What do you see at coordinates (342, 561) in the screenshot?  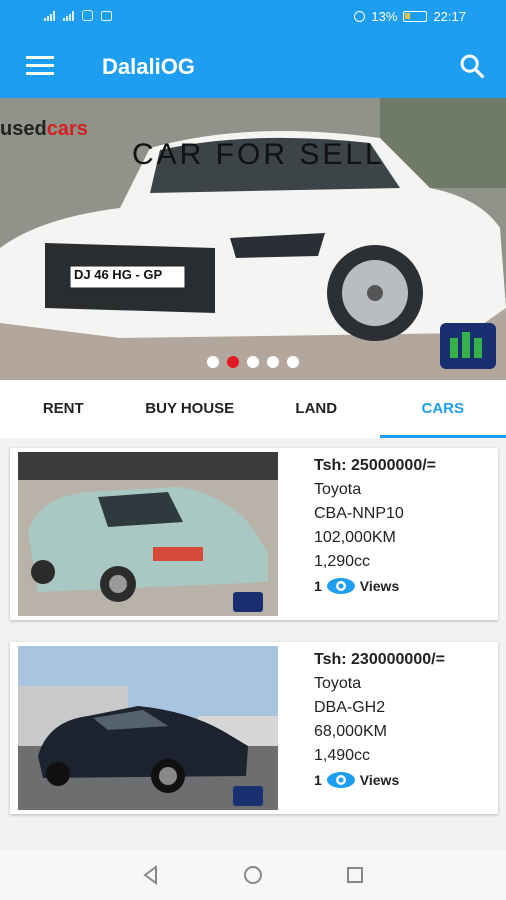 I see `listing-engine: 1,290cc` at bounding box center [342, 561].